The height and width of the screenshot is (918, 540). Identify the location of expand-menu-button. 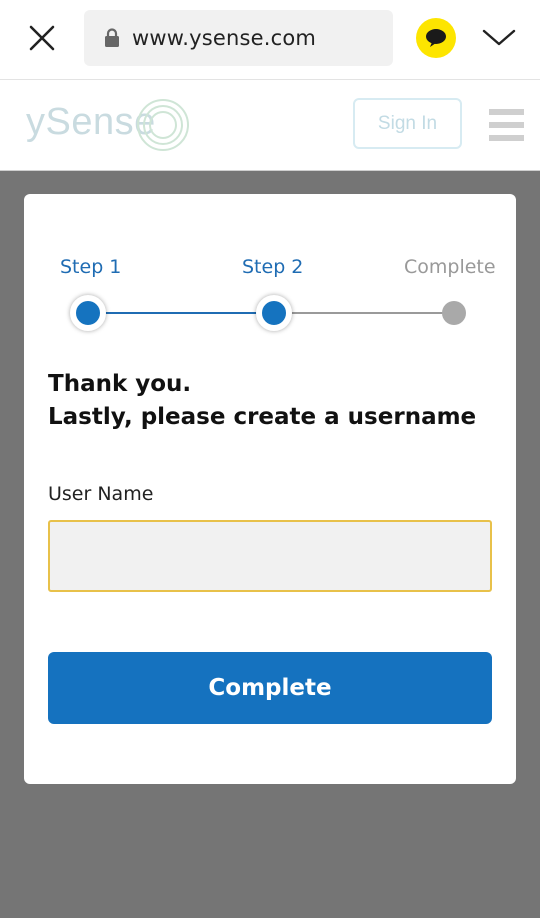
(499, 38).